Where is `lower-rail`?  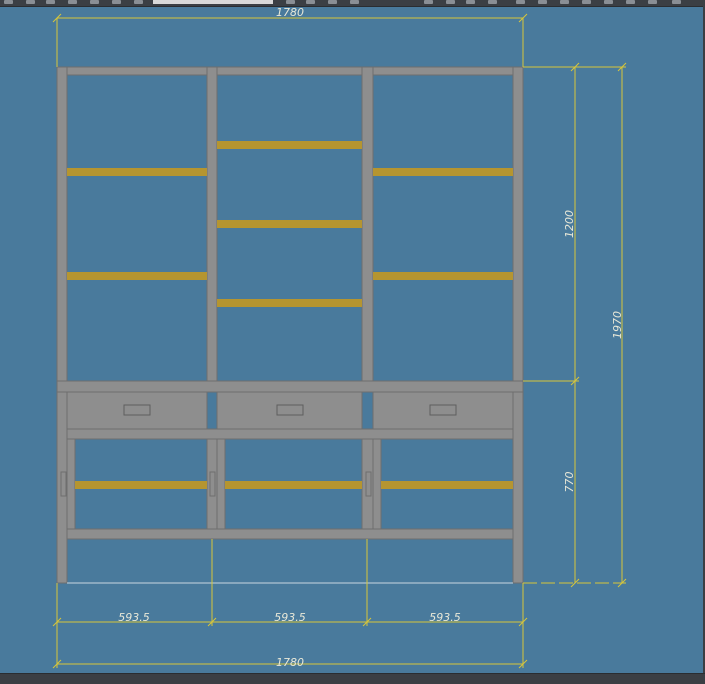 lower-rail is located at coordinates (290, 434).